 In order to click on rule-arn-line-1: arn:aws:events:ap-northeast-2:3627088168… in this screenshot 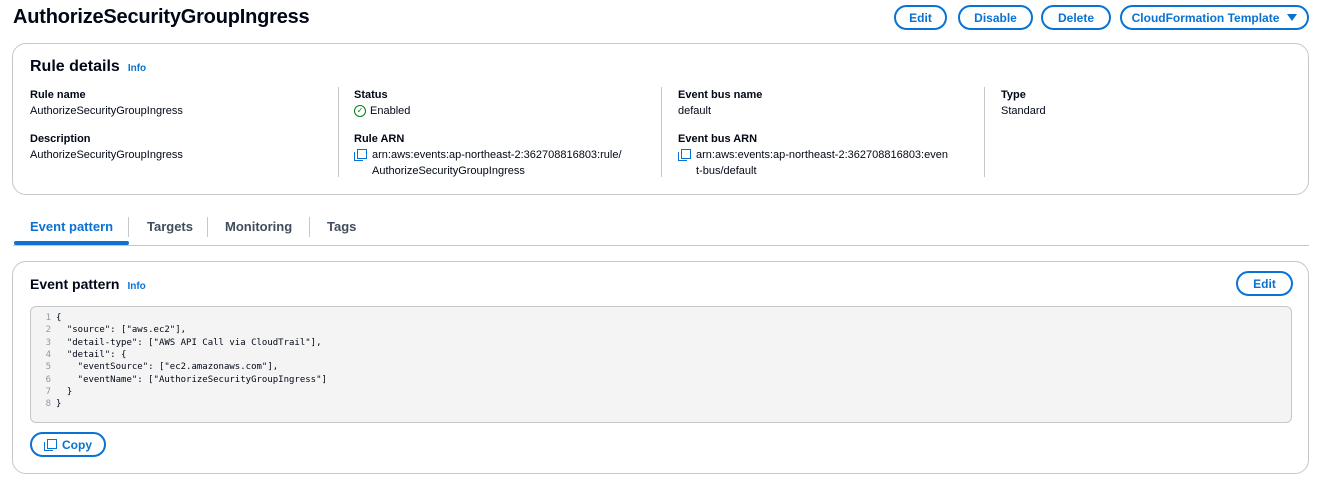, I will do `click(497, 155)`.